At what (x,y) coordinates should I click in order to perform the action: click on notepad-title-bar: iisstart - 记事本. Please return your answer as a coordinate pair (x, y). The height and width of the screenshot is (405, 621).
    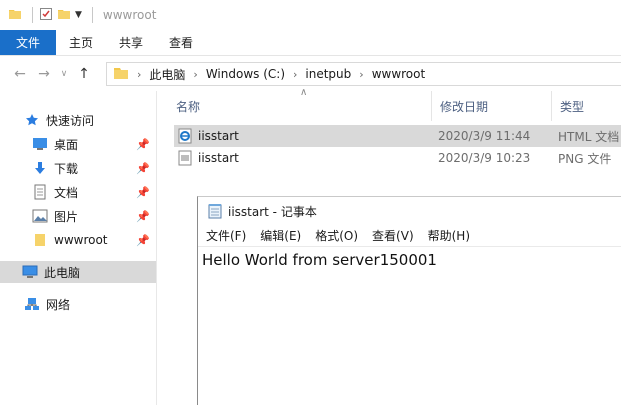
    Looking at the image, I should click on (409, 211).